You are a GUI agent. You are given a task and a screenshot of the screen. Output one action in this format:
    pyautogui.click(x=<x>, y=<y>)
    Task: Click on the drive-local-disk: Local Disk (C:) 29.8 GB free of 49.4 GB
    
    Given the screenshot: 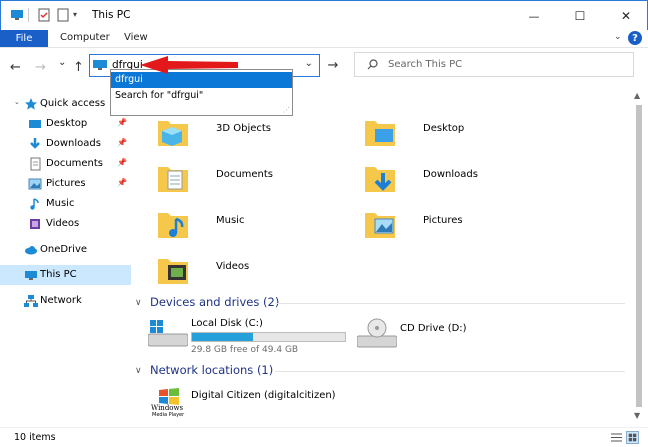 What is the action you would take?
    pyautogui.click(x=248, y=341)
    